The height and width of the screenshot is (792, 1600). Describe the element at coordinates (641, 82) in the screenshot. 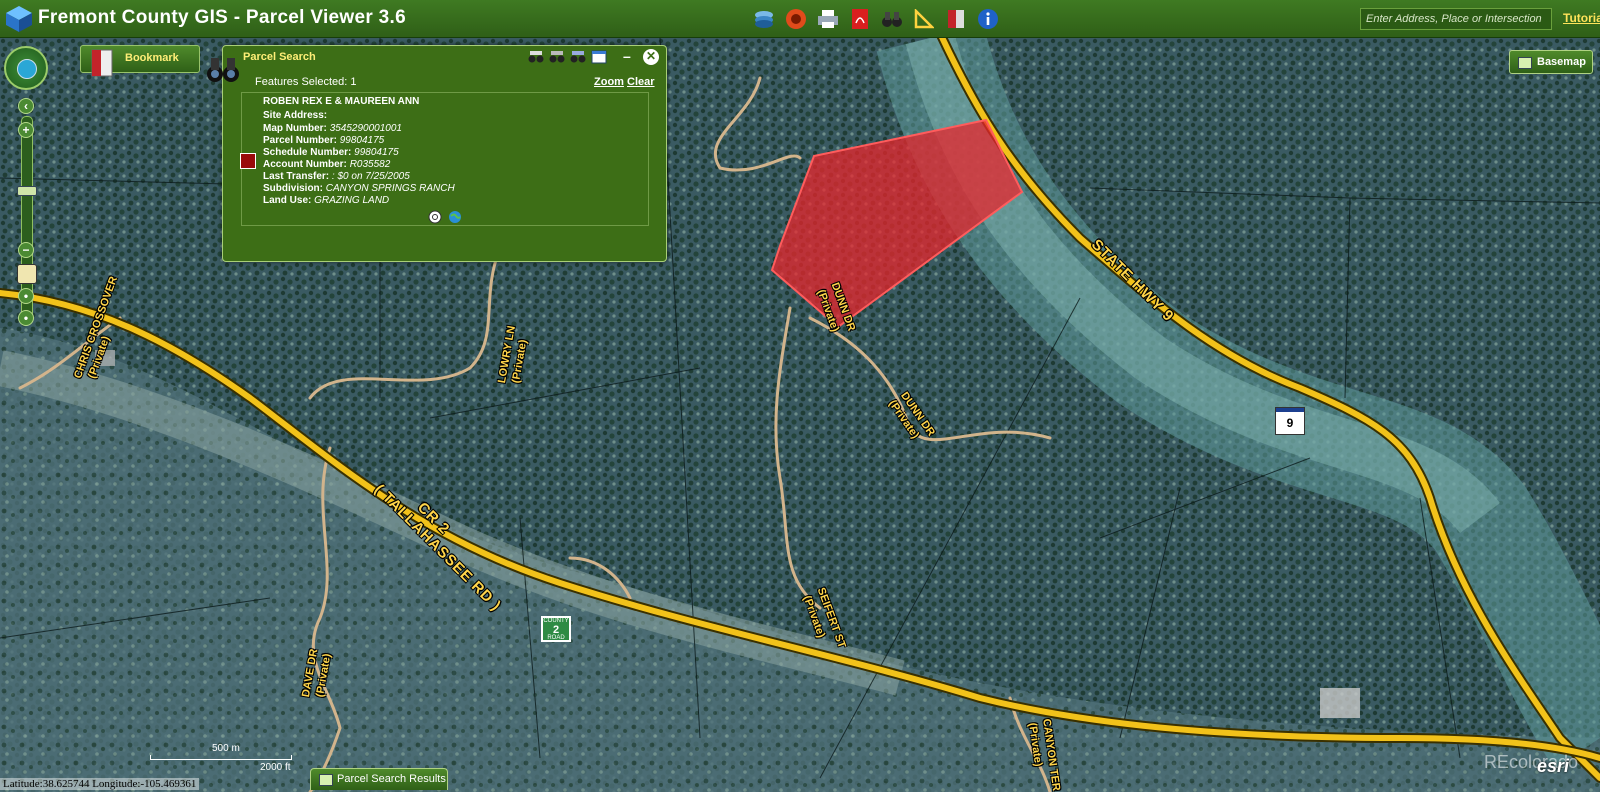

I see `clear-link: Clear` at that location.